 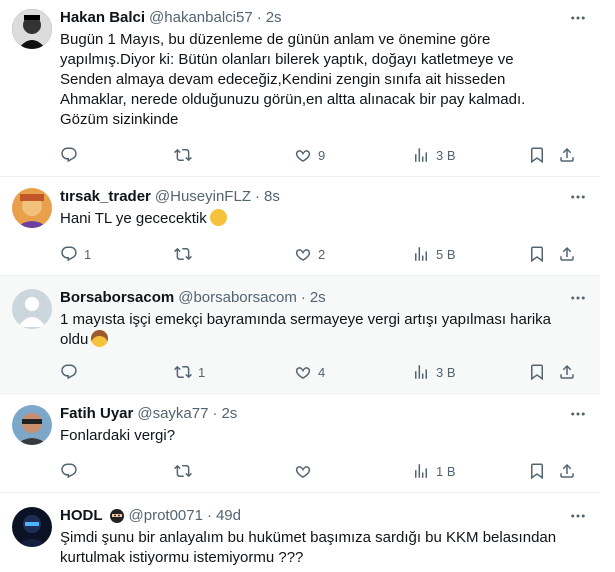 What do you see at coordinates (324, 414) in the screenshot?
I see `tweet-header: Fatih Uyar @sayka77 · 2s` at bounding box center [324, 414].